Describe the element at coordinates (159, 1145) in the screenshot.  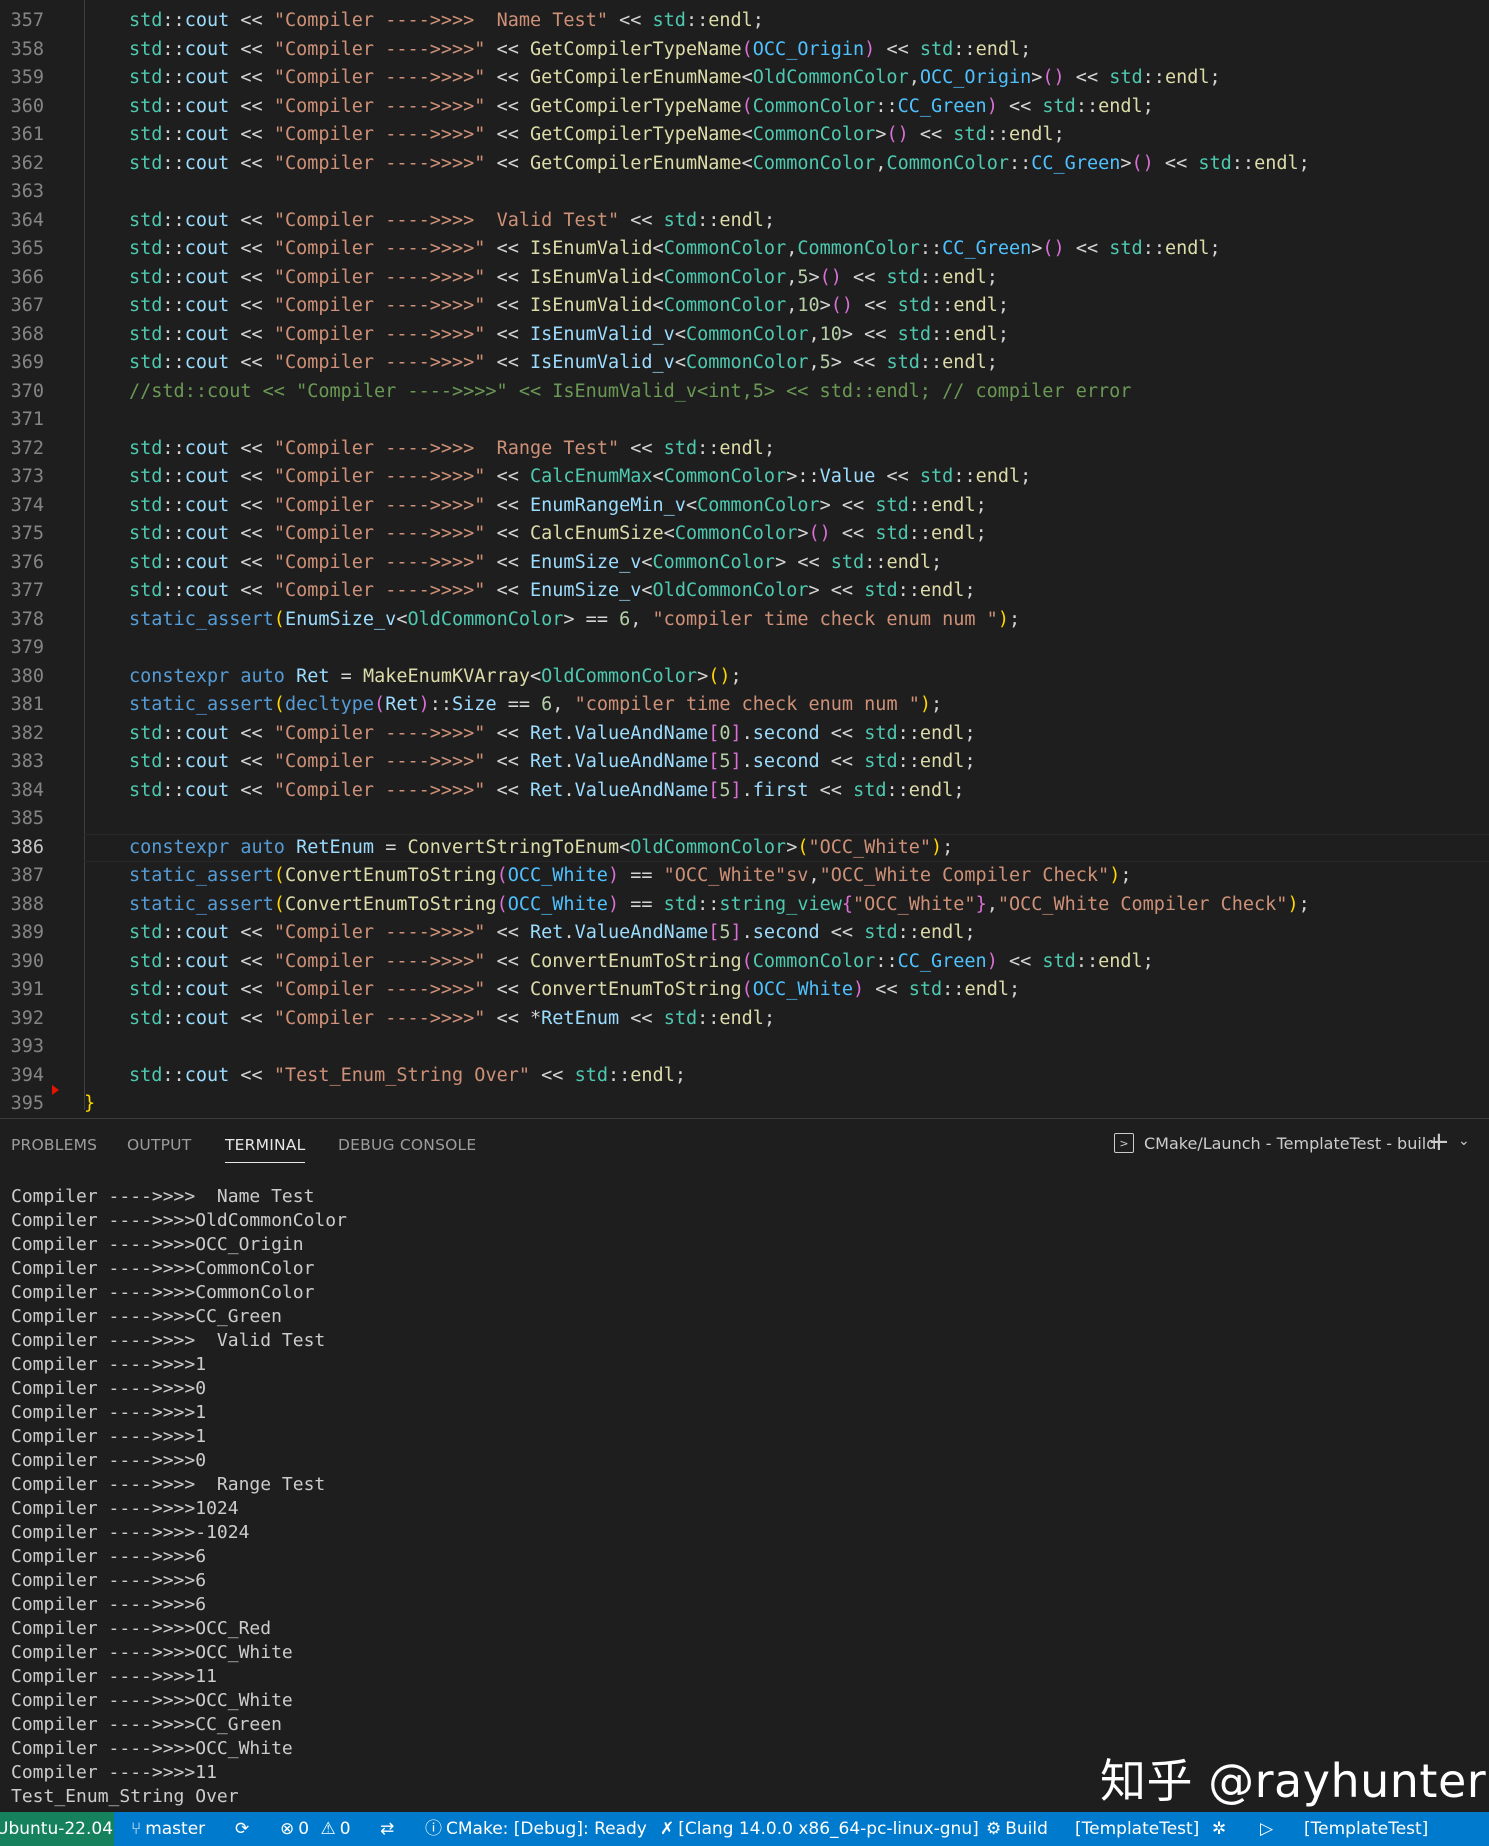
I see `tab-output: OUTPUT` at that location.